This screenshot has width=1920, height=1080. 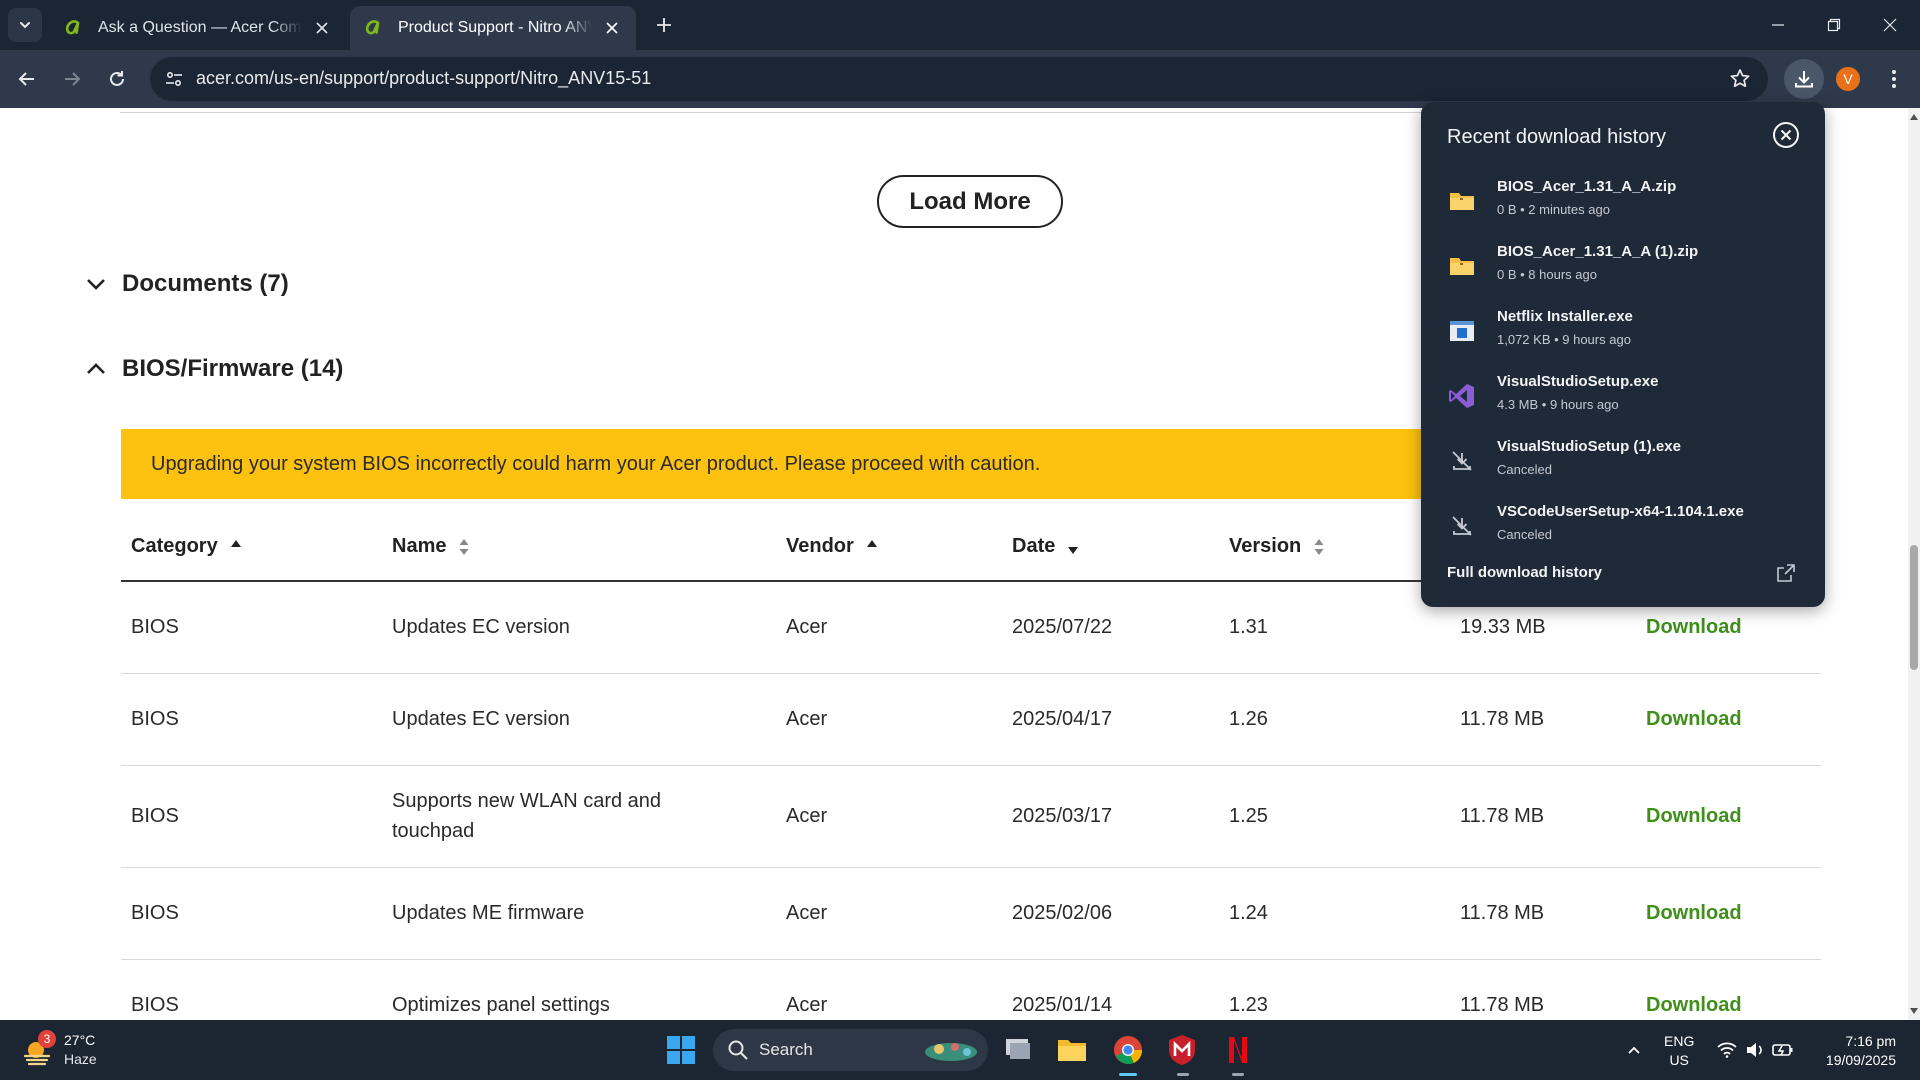 What do you see at coordinates (1740, 79) in the screenshot?
I see `bookmark-star-icon` at bounding box center [1740, 79].